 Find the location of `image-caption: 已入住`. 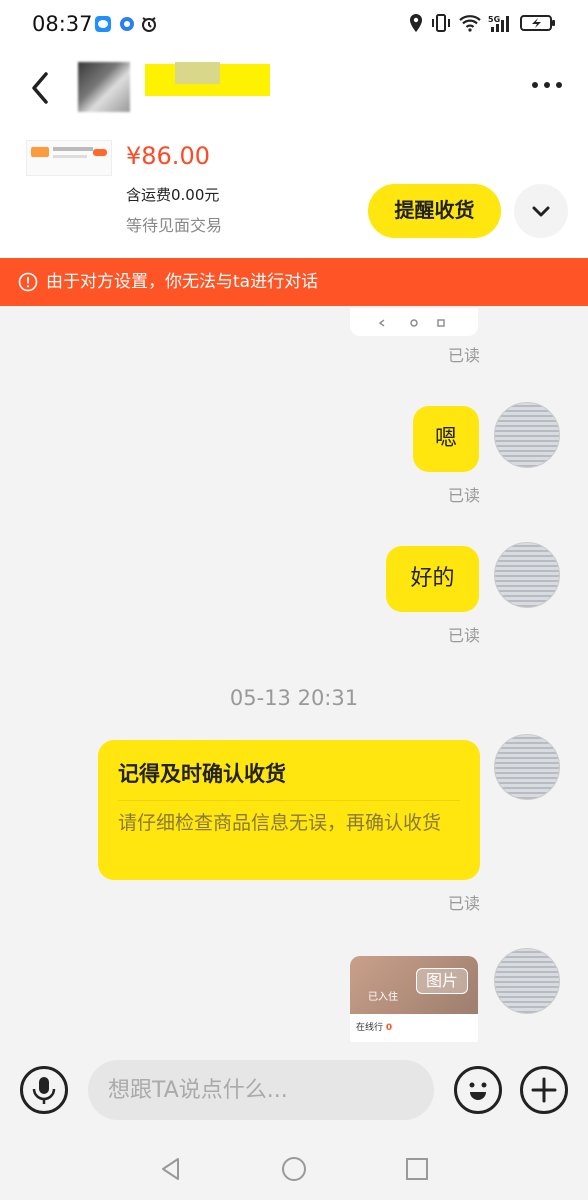

image-caption: 已入住 is located at coordinates (383, 997).